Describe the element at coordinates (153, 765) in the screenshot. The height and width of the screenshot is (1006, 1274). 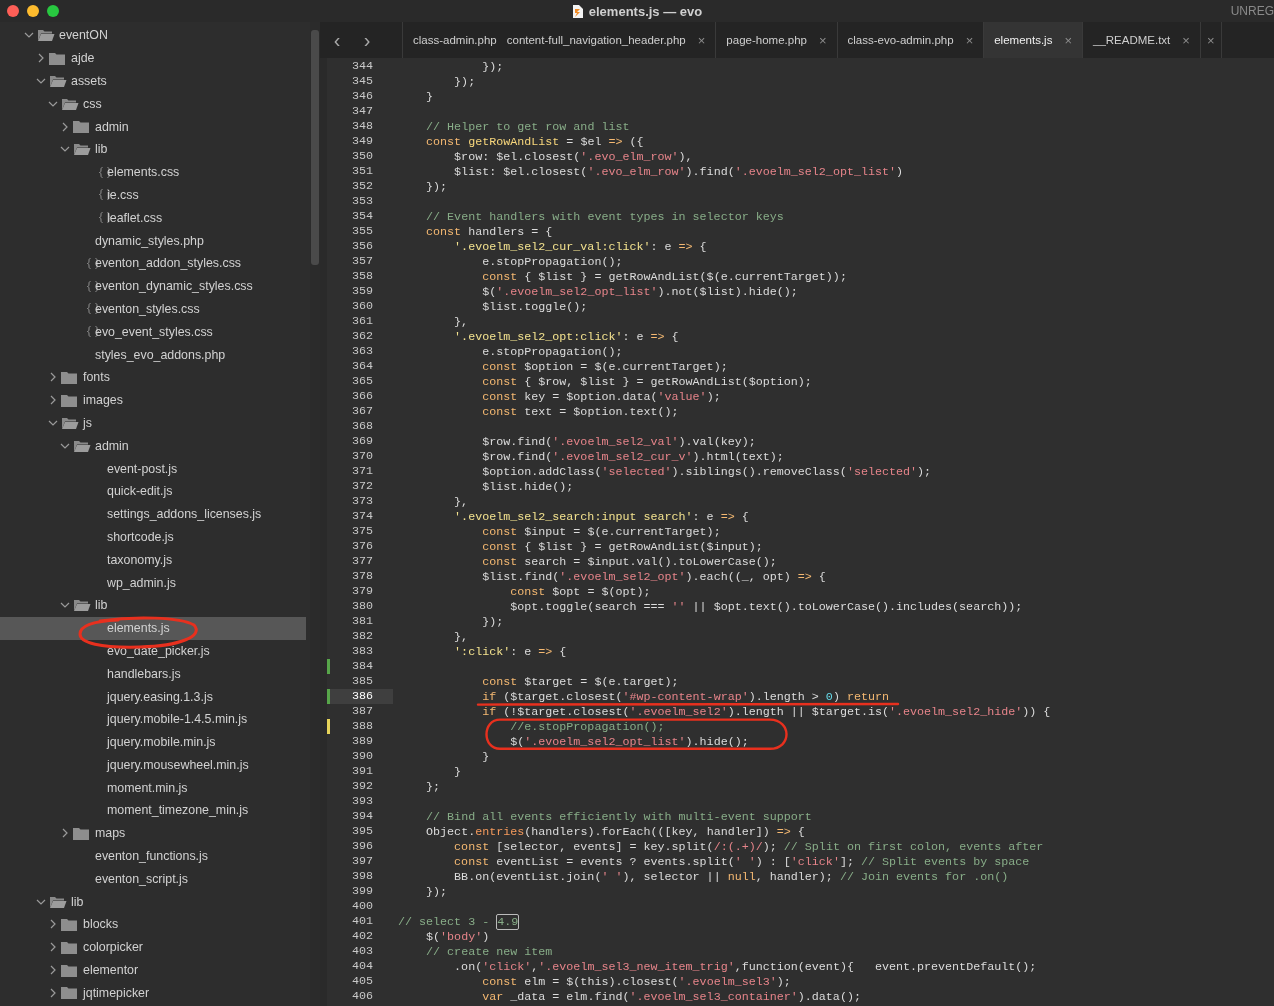
I see `tree-item: jquery.mousewheel.min.js` at that location.